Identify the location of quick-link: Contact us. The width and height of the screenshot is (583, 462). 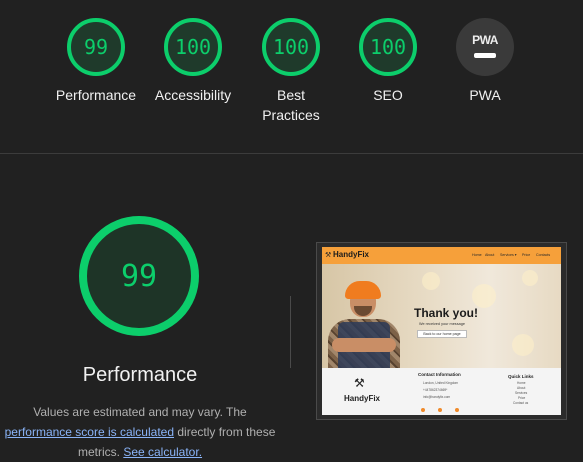
(521, 403).